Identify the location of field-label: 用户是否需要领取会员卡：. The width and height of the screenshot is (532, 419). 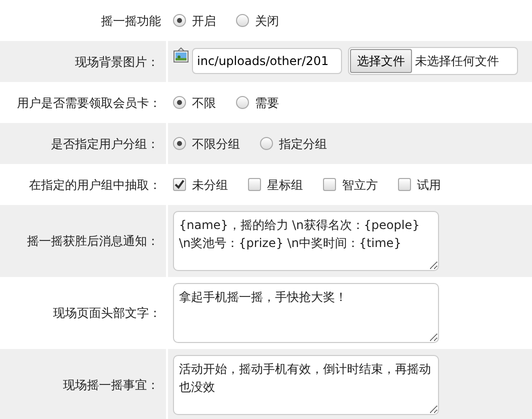
(89, 103).